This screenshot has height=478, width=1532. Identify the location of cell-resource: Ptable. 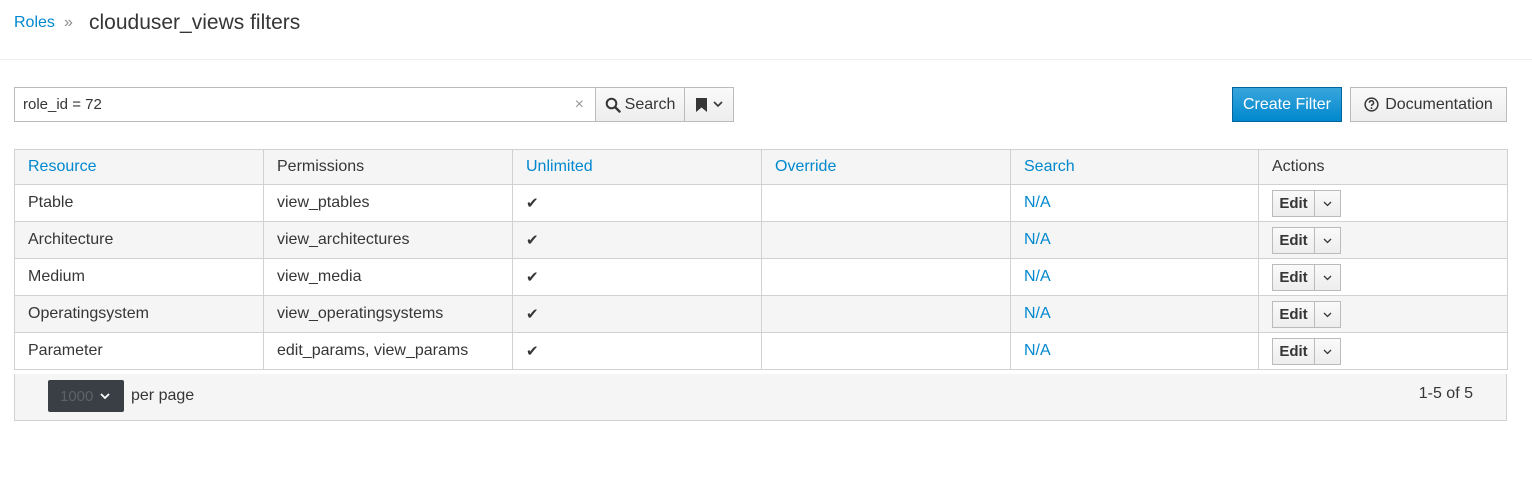
(139, 203).